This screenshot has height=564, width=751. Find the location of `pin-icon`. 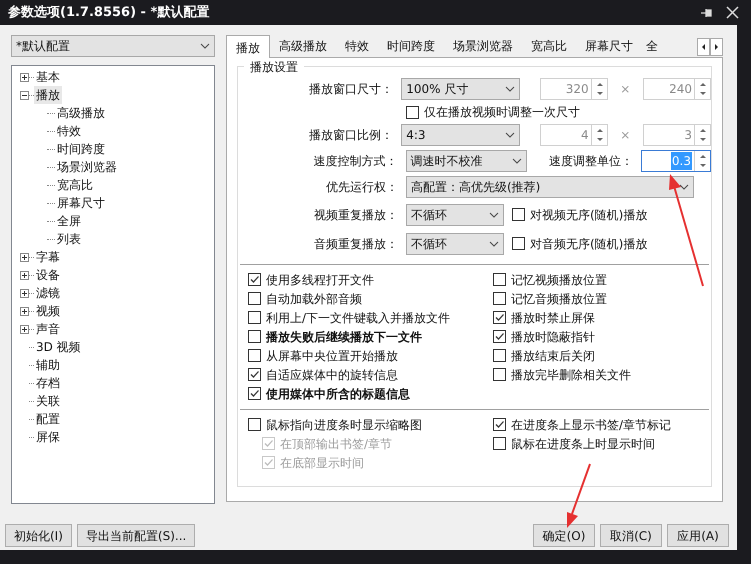

pin-icon is located at coordinates (707, 12).